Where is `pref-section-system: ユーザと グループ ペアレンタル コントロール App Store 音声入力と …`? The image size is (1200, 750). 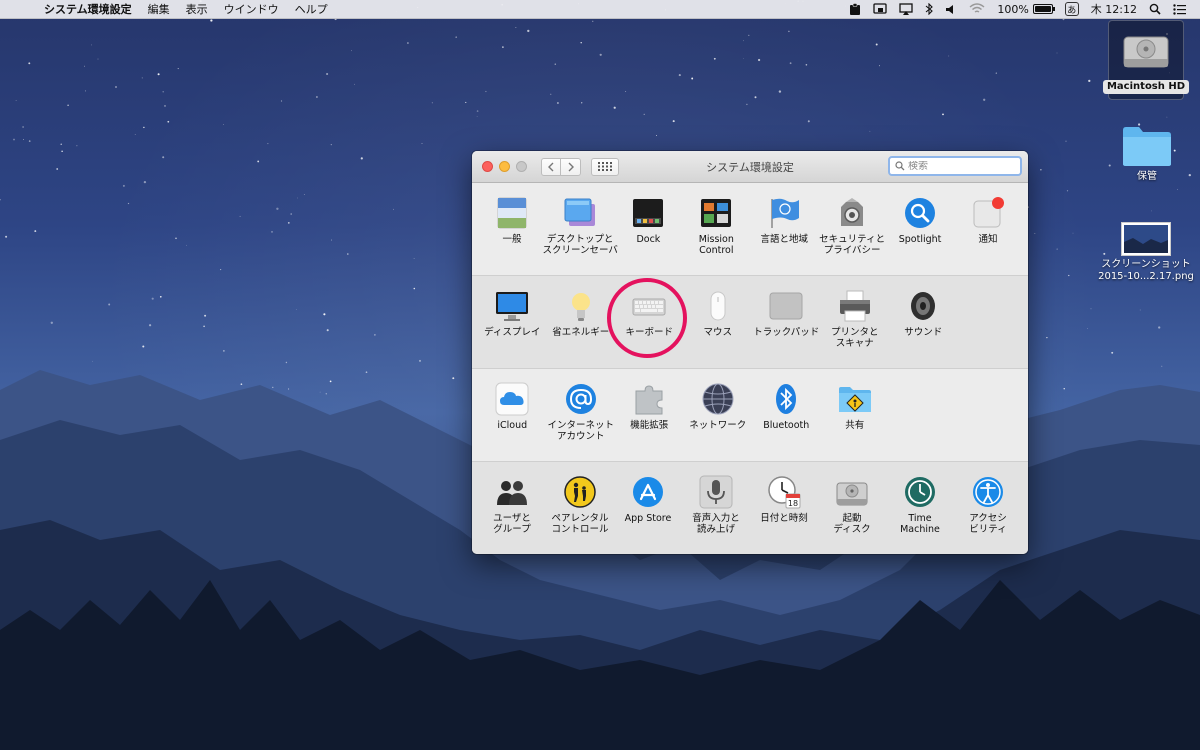
pref-section-system: ユーザと グループ ペアレンタル コントロール App Store 音声入力と … is located at coordinates (750, 508).